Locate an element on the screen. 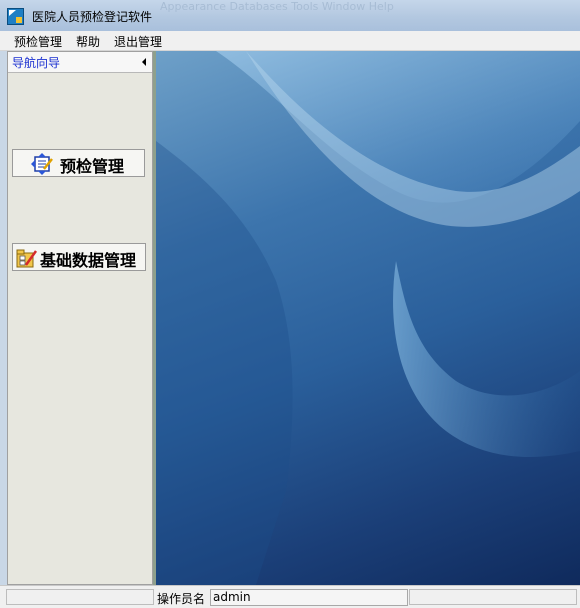 This screenshot has height=608, width=580. menu-bar: 预检管理 帮助 退出管理 is located at coordinates (290, 41).